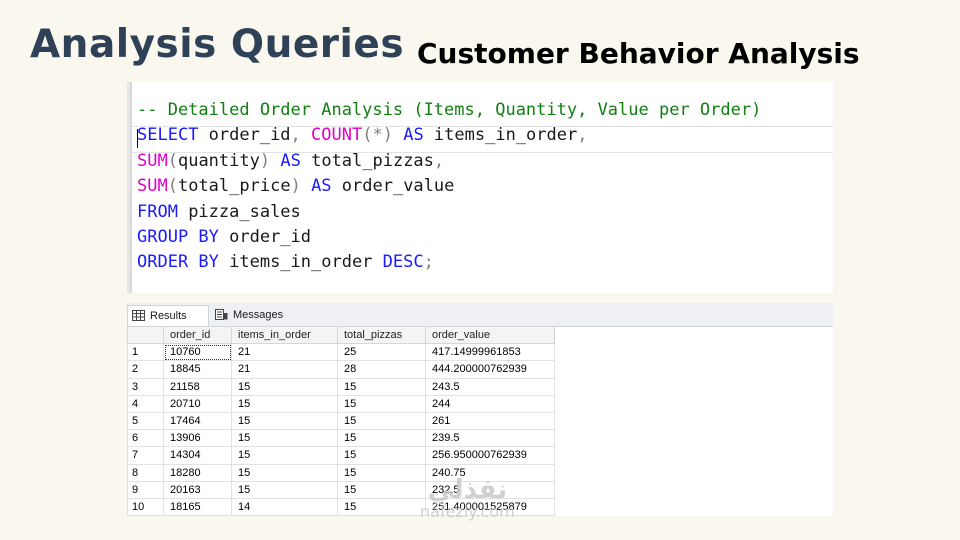  What do you see at coordinates (490, 438) in the screenshot?
I see `cell-order-value: 239.5` at bounding box center [490, 438].